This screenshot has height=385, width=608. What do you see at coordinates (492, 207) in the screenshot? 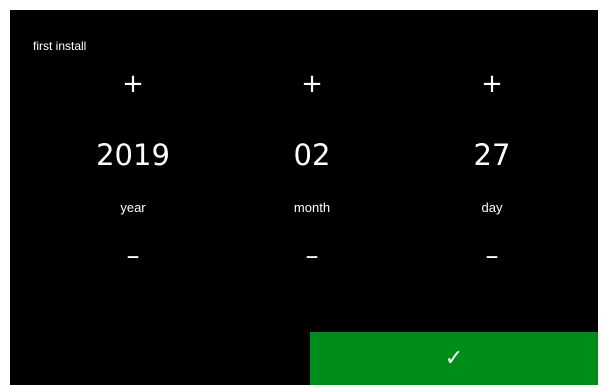
I see `day-label: day` at bounding box center [492, 207].